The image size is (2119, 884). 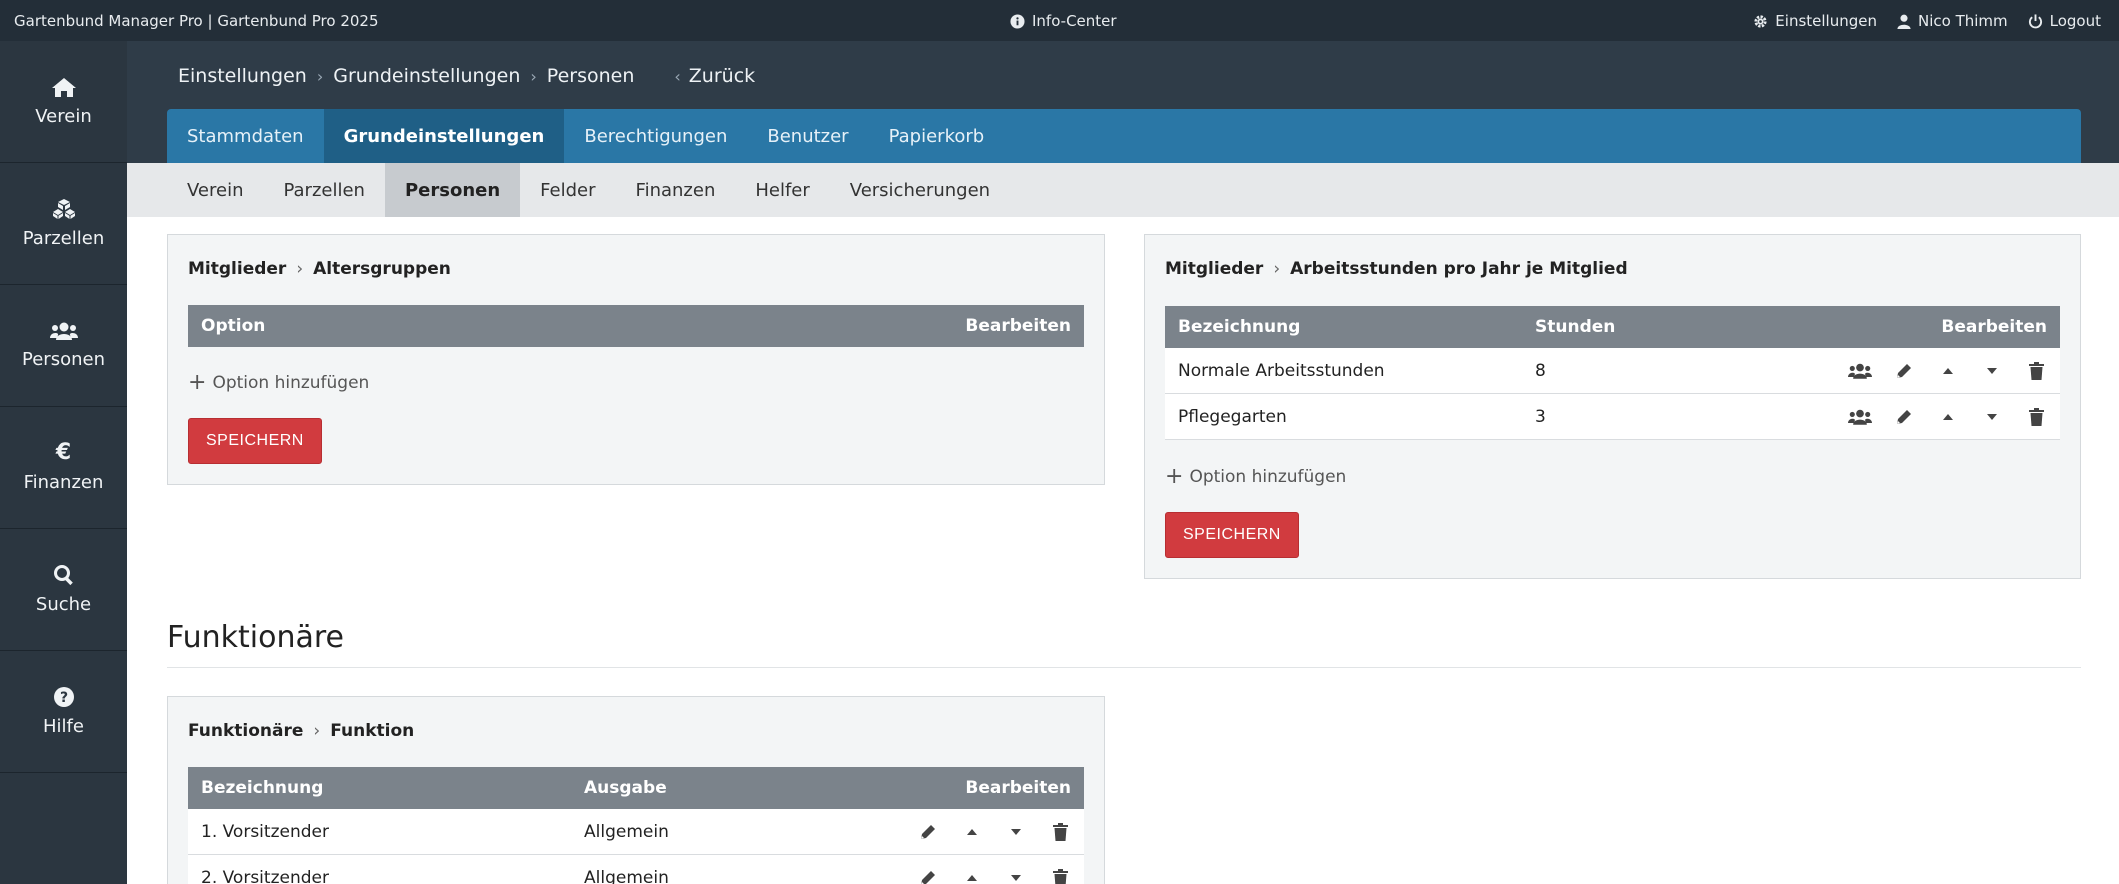 What do you see at coordinates (655, 136) in the screenshot?
I see `tab-berechtigungen: Berechtigungen` at bounding box center [655, 136].